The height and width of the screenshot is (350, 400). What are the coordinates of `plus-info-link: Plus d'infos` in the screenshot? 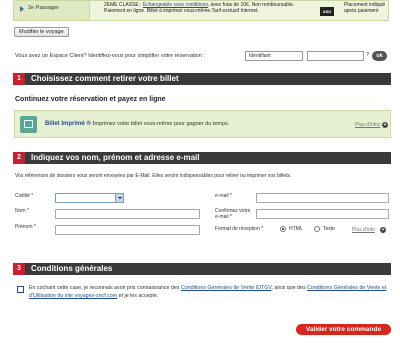 It's located at (367, 125).